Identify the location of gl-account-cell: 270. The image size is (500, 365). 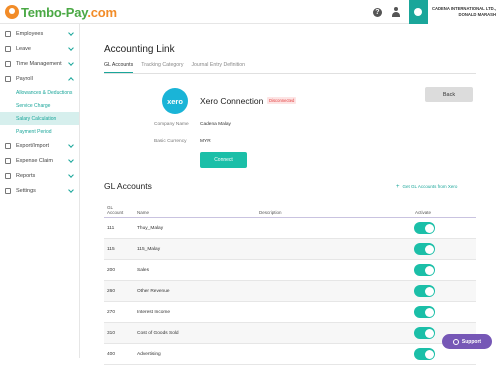
(111, 312).